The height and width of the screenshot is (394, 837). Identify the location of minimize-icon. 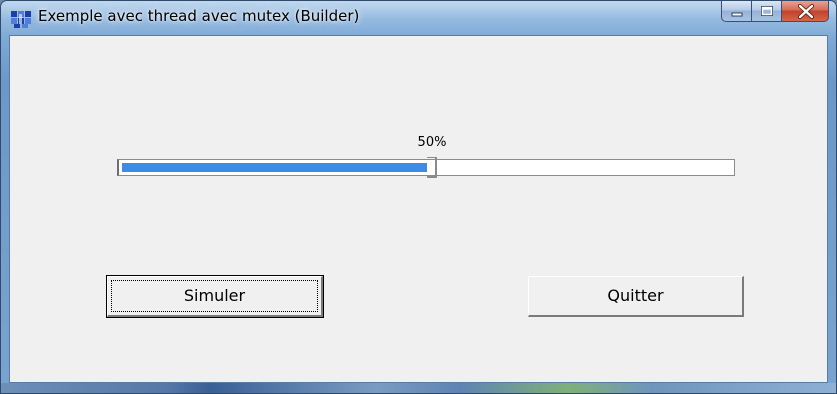
(737, 14).